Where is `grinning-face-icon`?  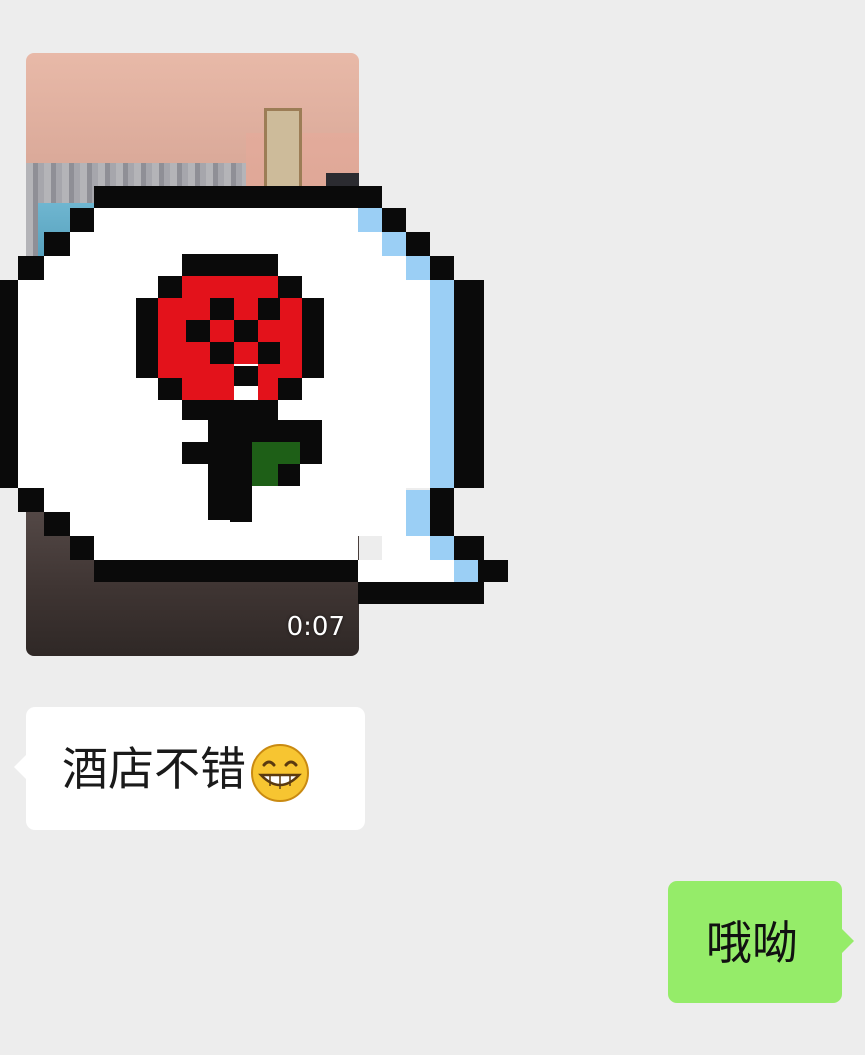
grinning-face-icon is located at coordinates (280, 772).